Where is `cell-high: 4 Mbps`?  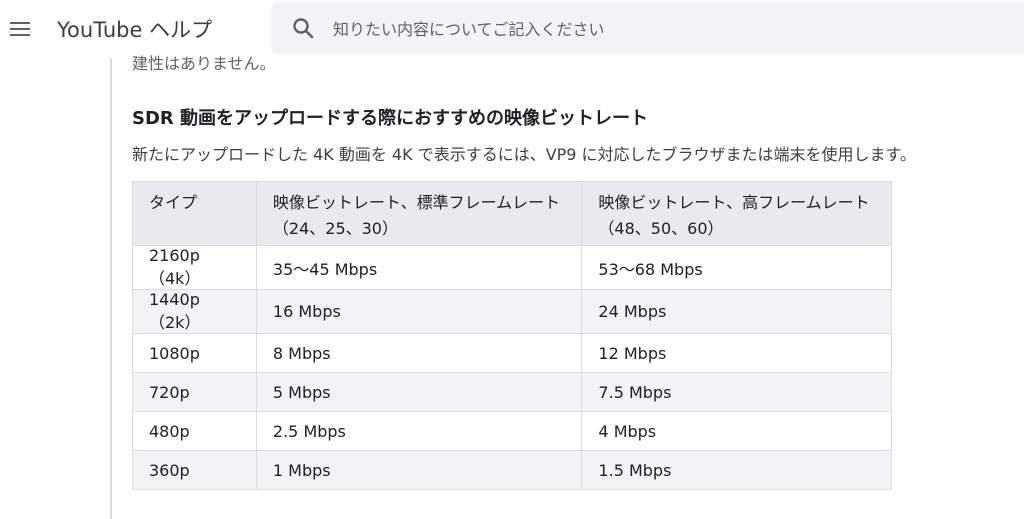 cell-high: 4 Mbps is located at coordinates (736, 431).